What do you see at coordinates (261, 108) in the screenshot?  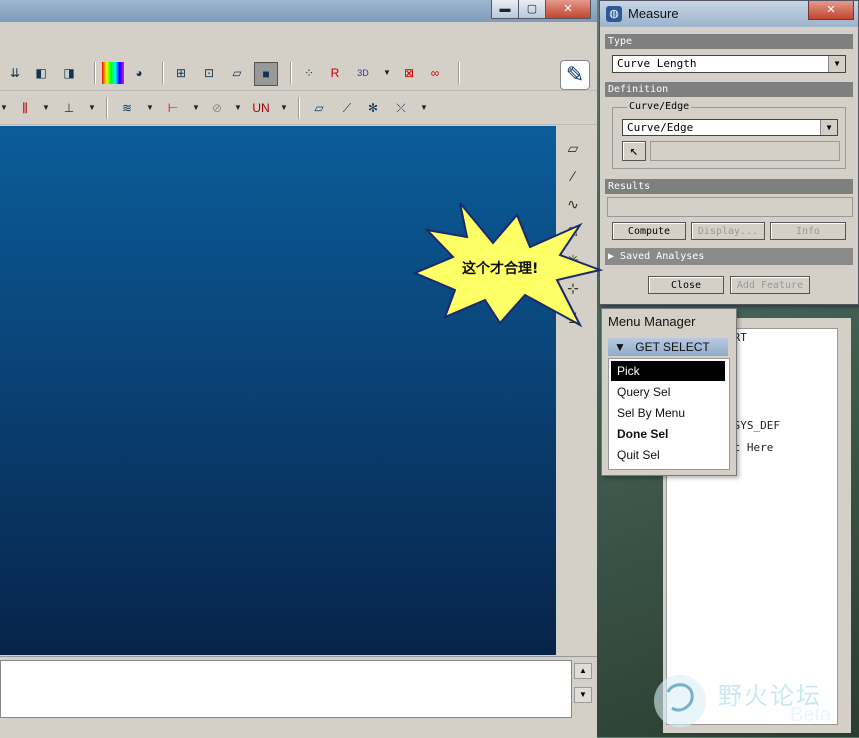 I see `units-button: UN` at bounding box center [261, 108].